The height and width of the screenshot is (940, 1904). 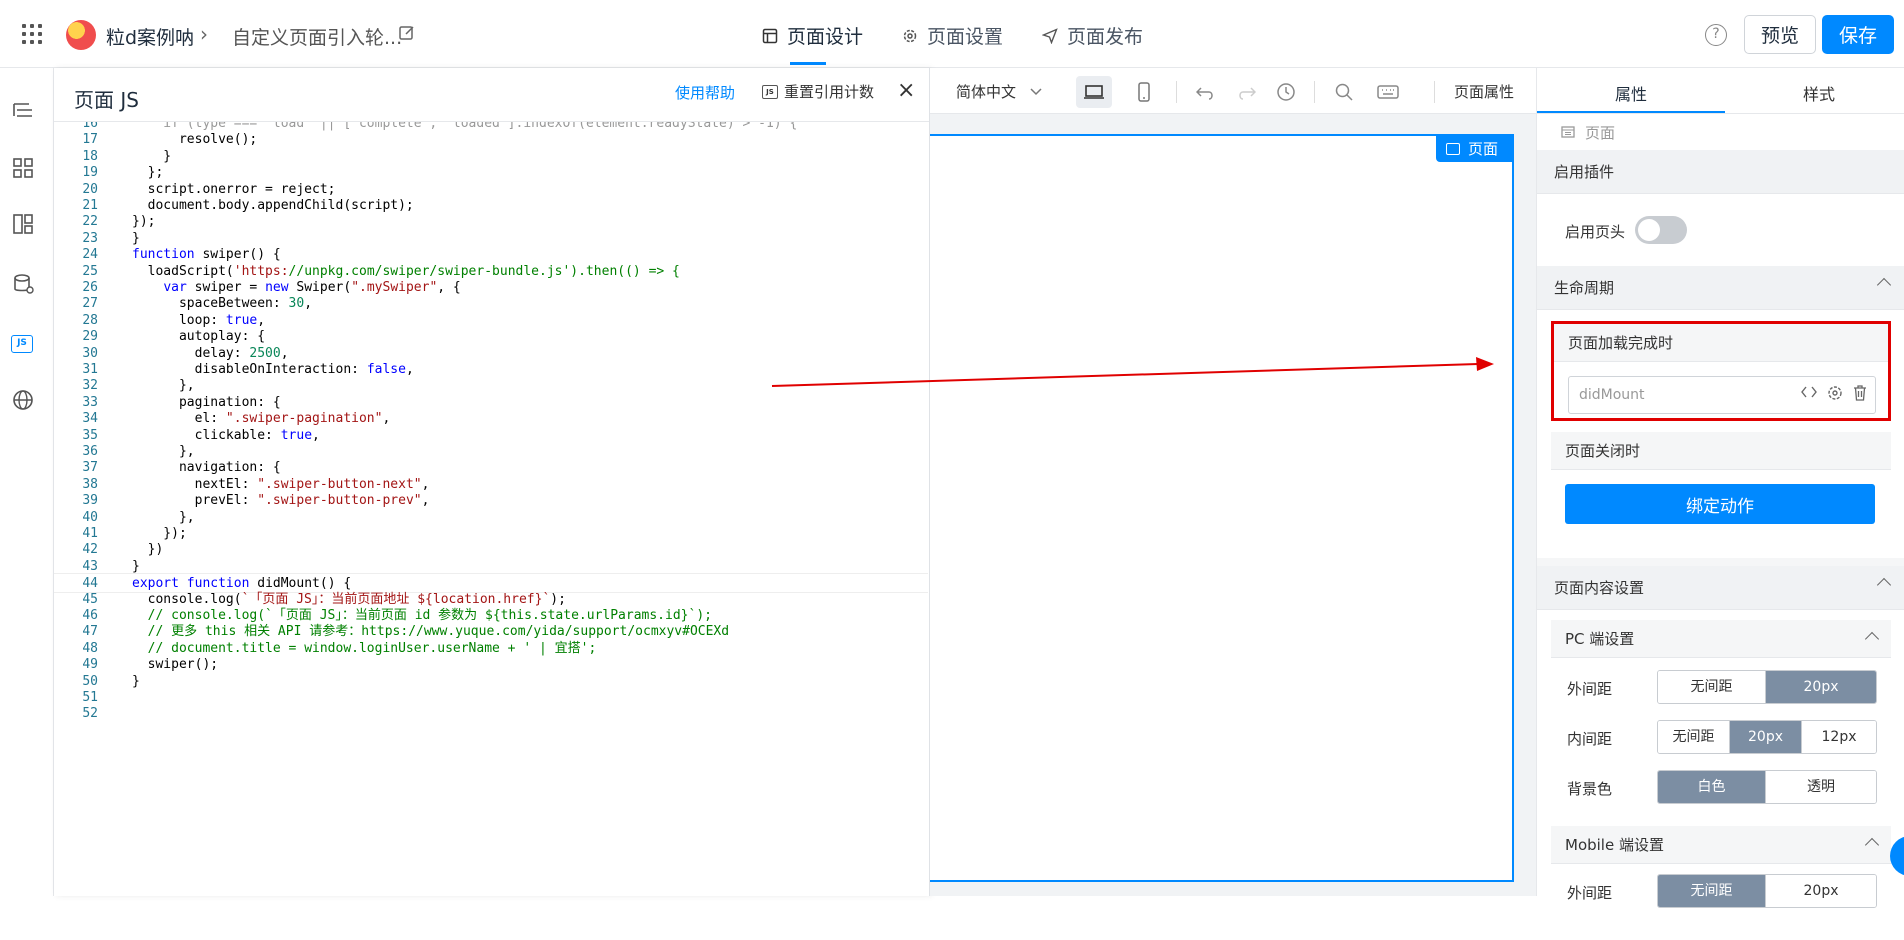 I want to click on header-toggle, so click(x=1661, y=230).